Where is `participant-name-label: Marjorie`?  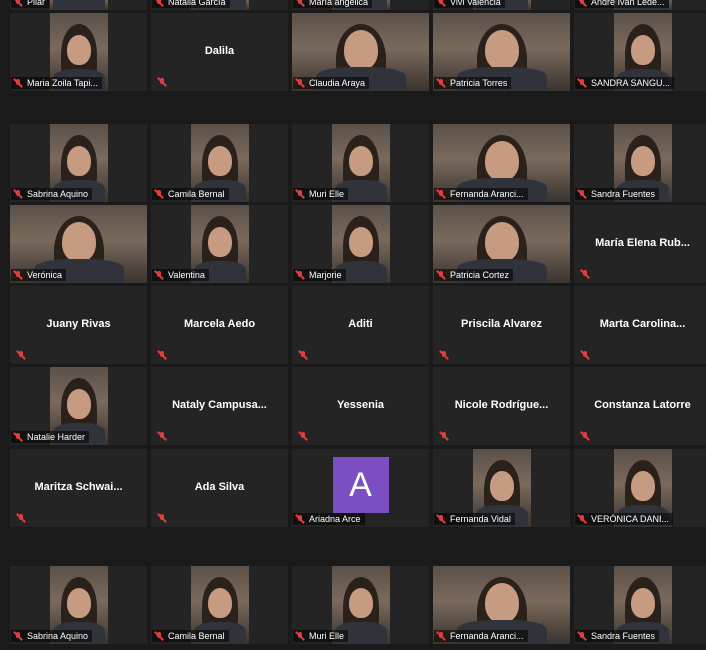
participant-name-label: Marjorie is located at coordinates (319, 275).